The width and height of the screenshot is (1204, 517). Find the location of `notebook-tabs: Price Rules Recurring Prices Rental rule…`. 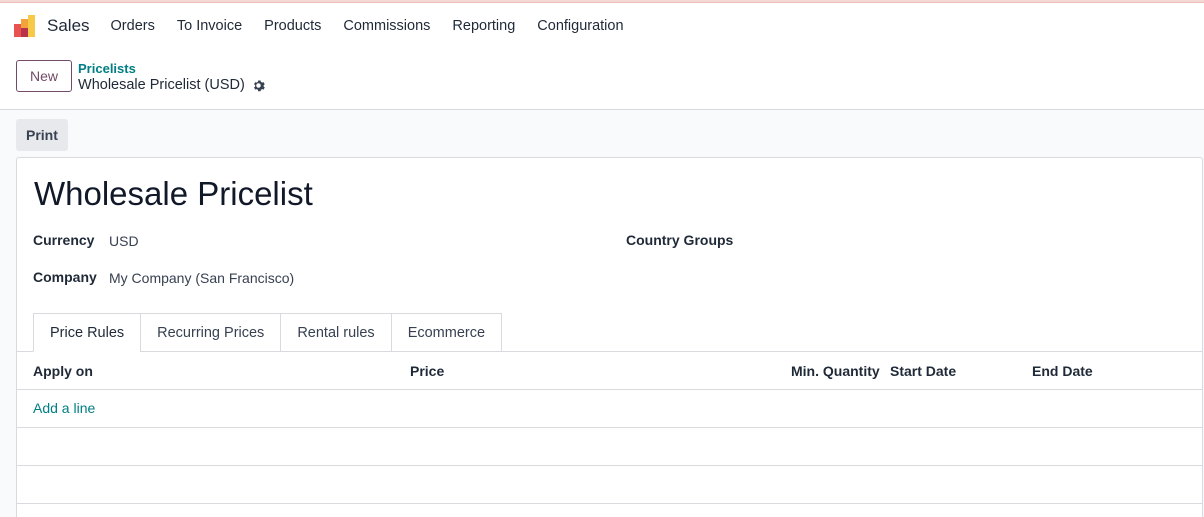

notebook-tabs: Price Rules Recurring Prices Rental rule… is located at coordinates (268, 332).